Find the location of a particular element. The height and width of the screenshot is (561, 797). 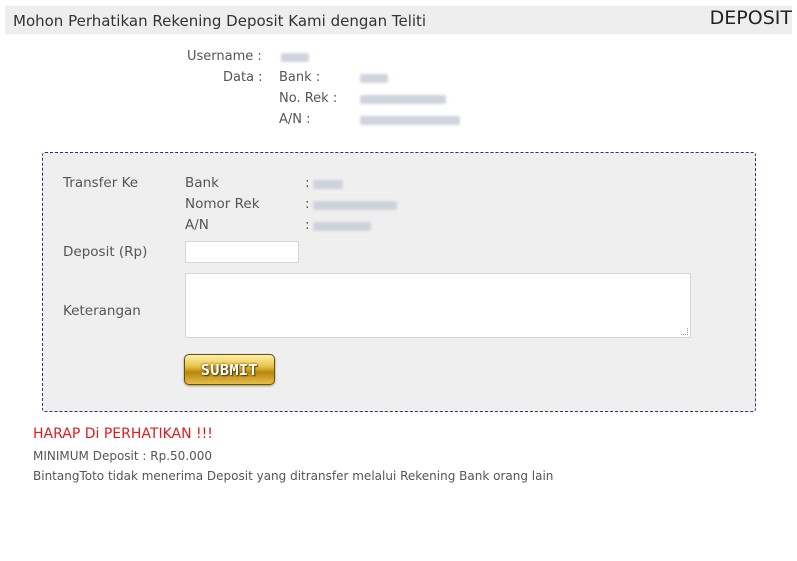

data-label: Data : is located at coordinates (243, 77).